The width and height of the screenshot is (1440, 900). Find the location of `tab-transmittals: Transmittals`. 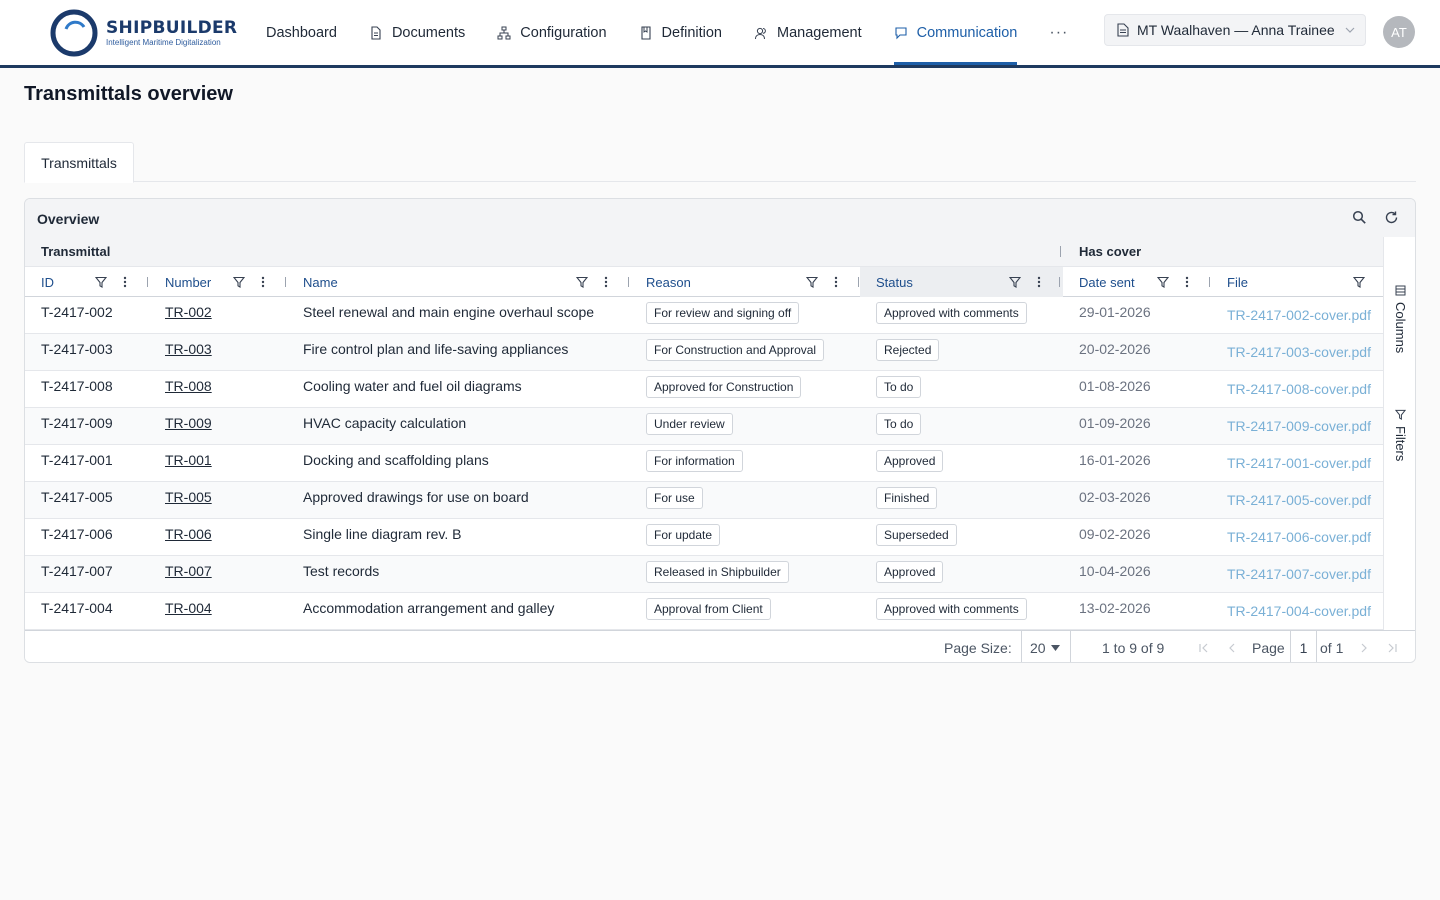

tab-transmittals: Transmittals is located at coordinates (79, 162).